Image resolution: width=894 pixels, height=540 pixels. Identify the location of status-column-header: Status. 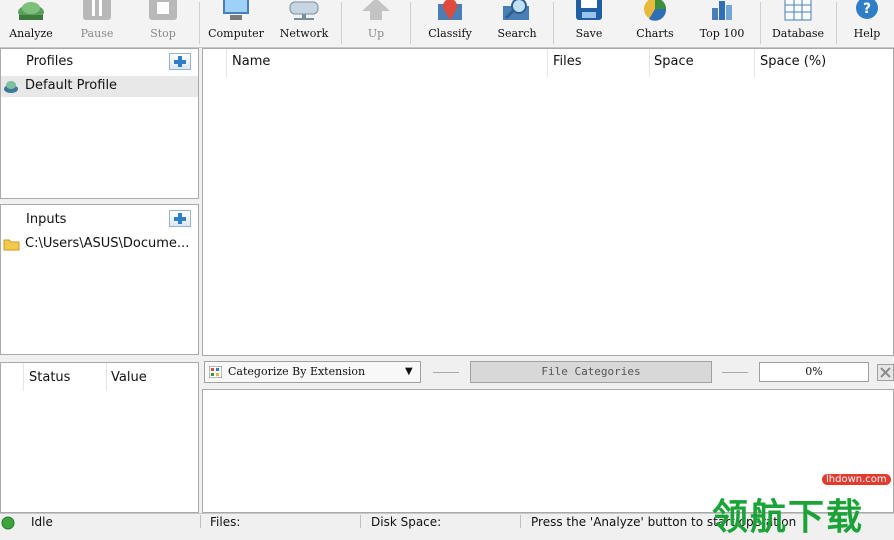
(49, 377).